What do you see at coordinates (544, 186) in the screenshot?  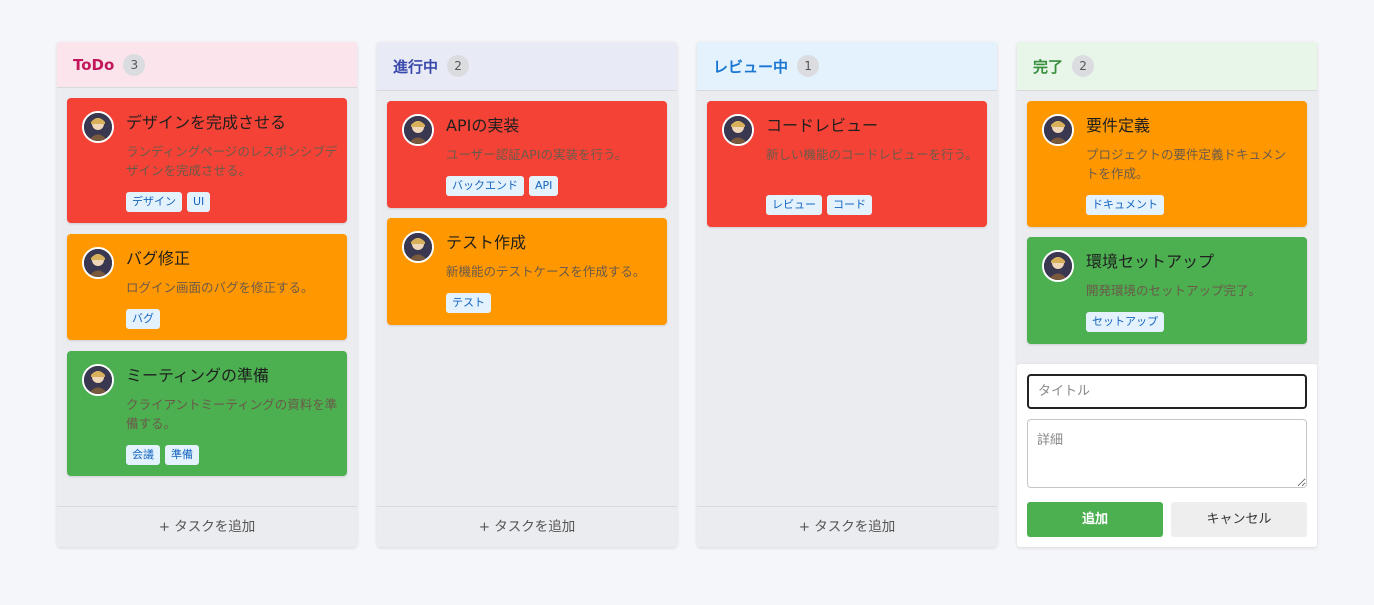 I see `tag: API` at bounding box center [544, 186].